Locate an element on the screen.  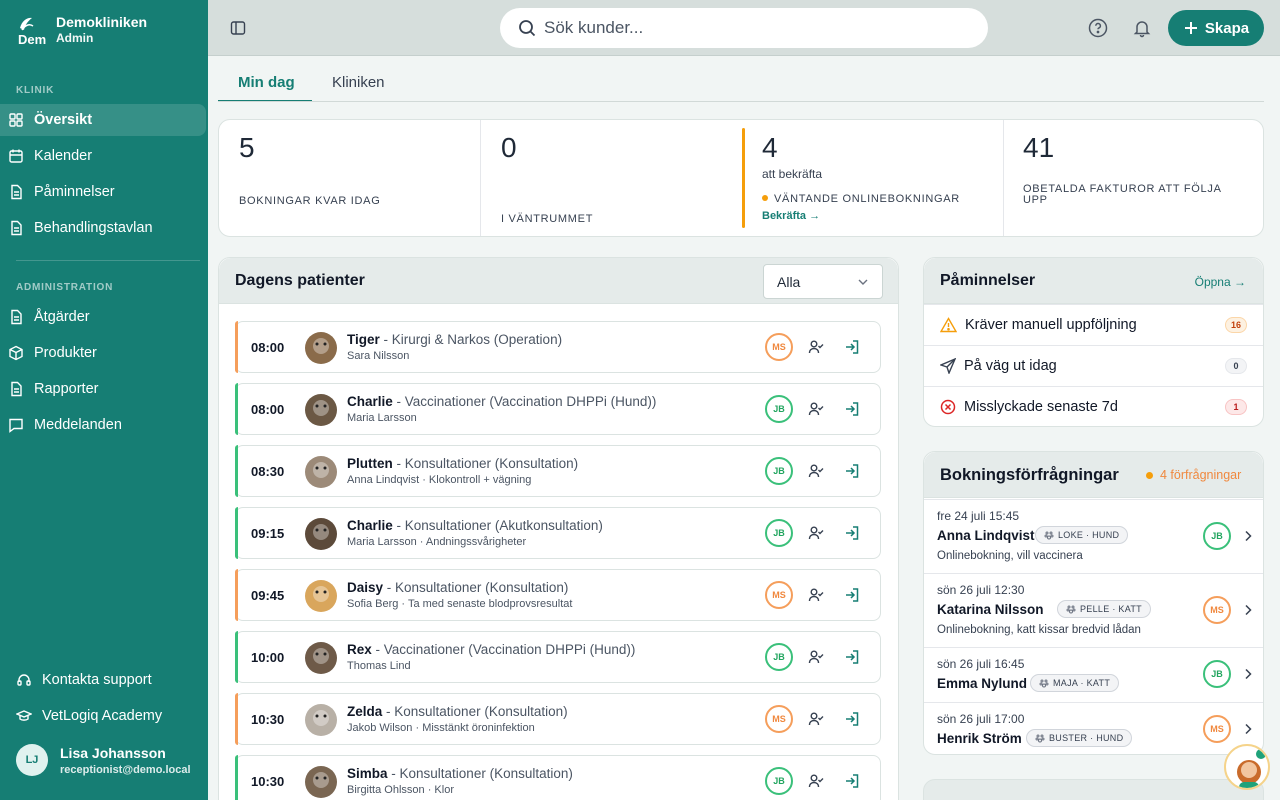
user-avatar: LJ is located at coordinates (32, 760).